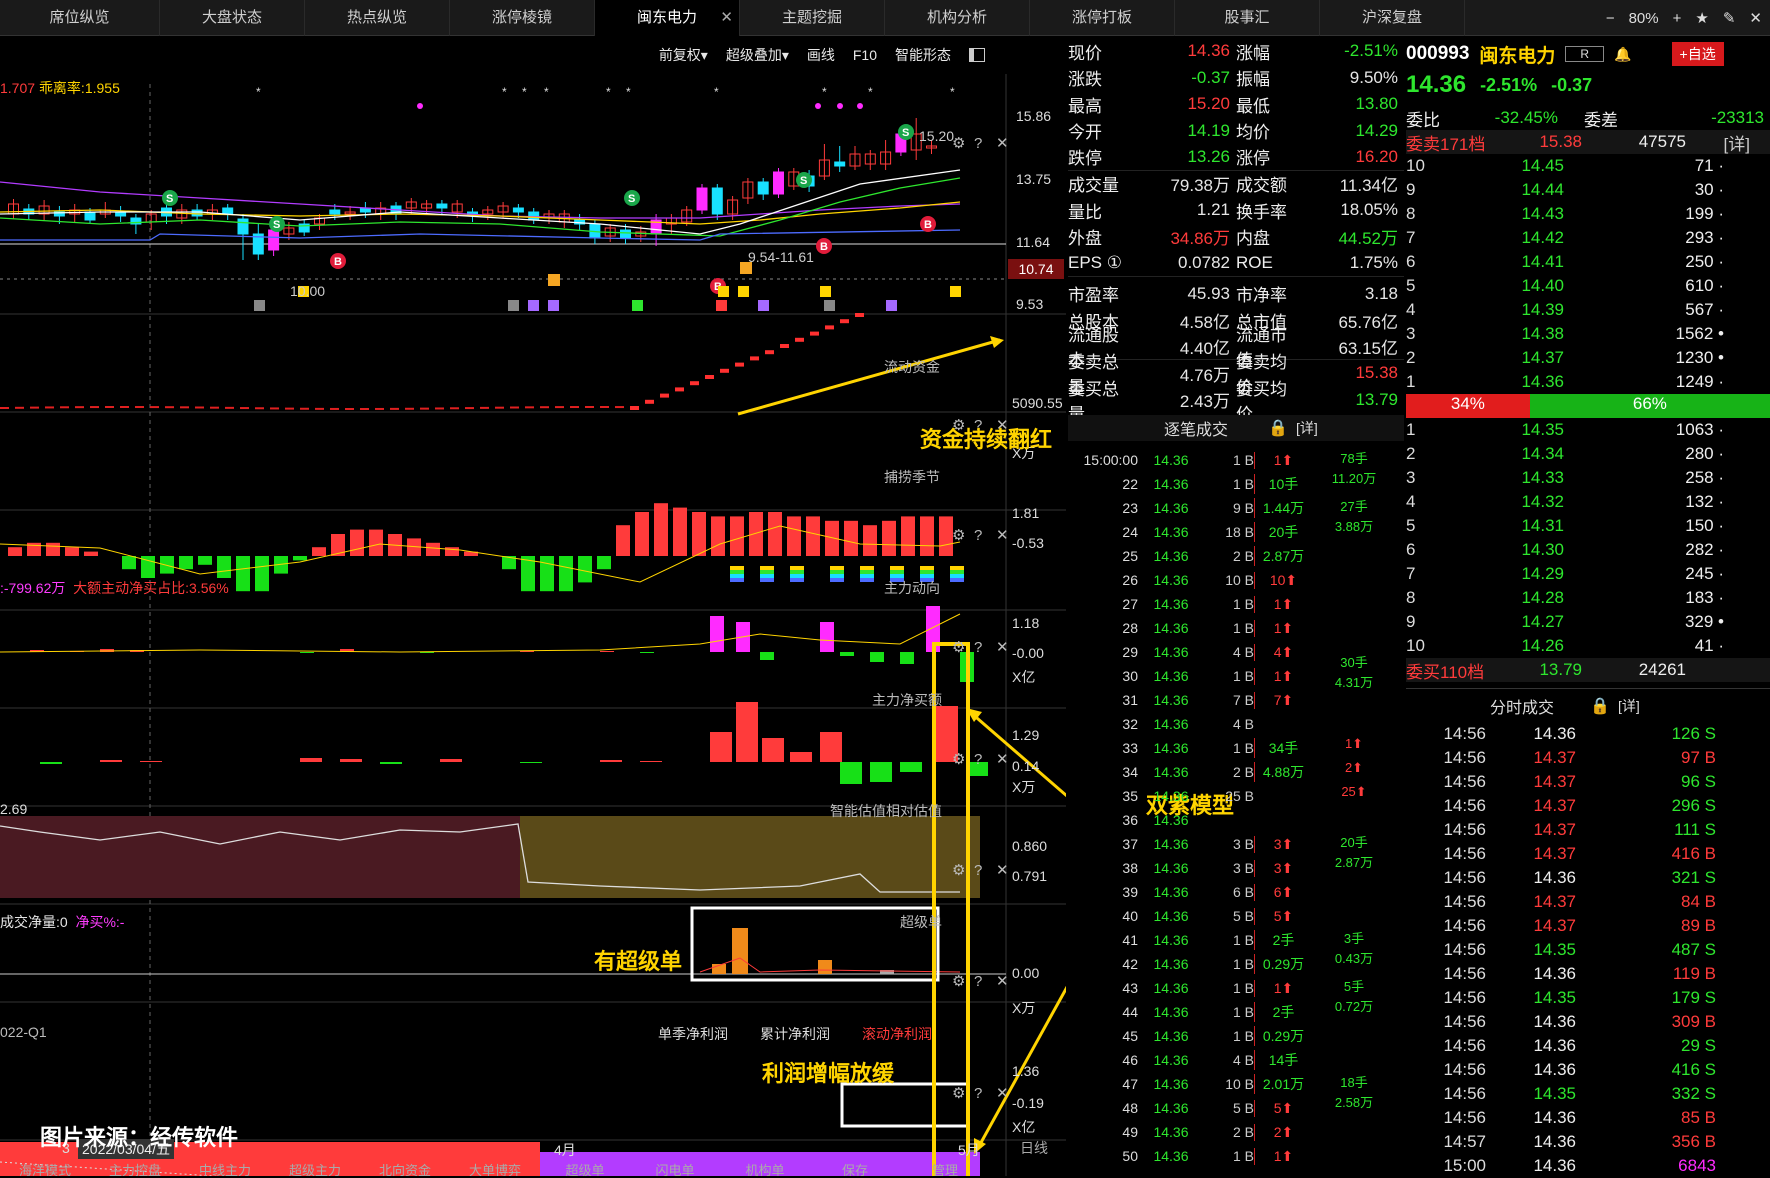 This screenshot has width=1770, height=1178. I want to click on sell-signal-icon: S, so click(803, 181).